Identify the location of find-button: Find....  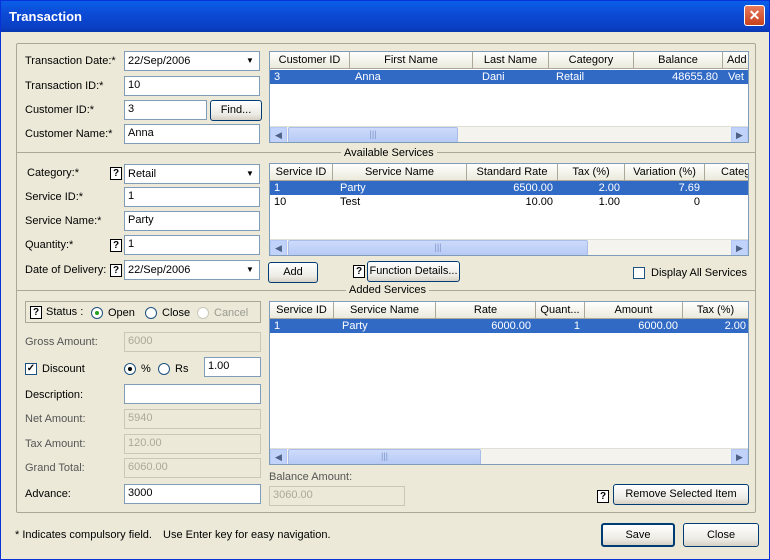
(236, 110).